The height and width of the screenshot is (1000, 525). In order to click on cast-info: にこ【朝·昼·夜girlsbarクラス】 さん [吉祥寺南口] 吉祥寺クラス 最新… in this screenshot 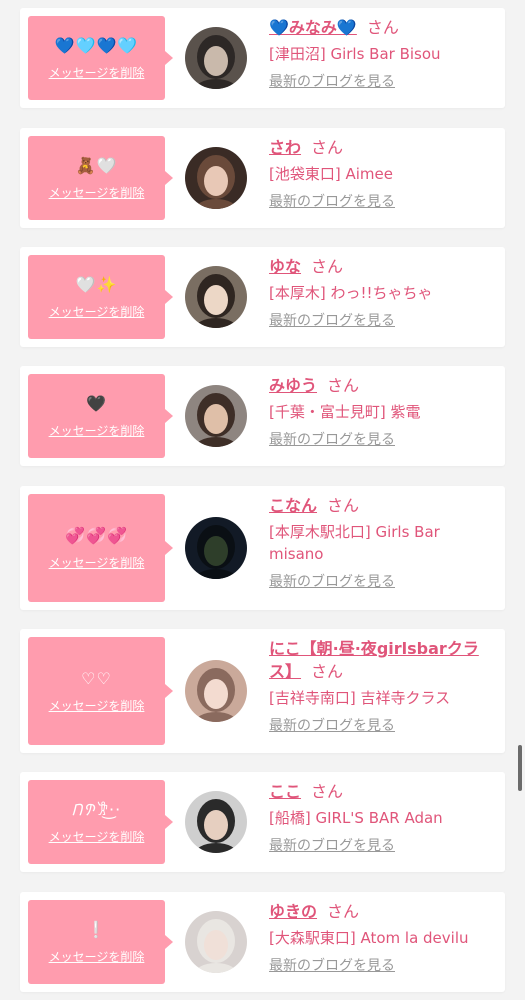, I will do `click(381, 686)`.